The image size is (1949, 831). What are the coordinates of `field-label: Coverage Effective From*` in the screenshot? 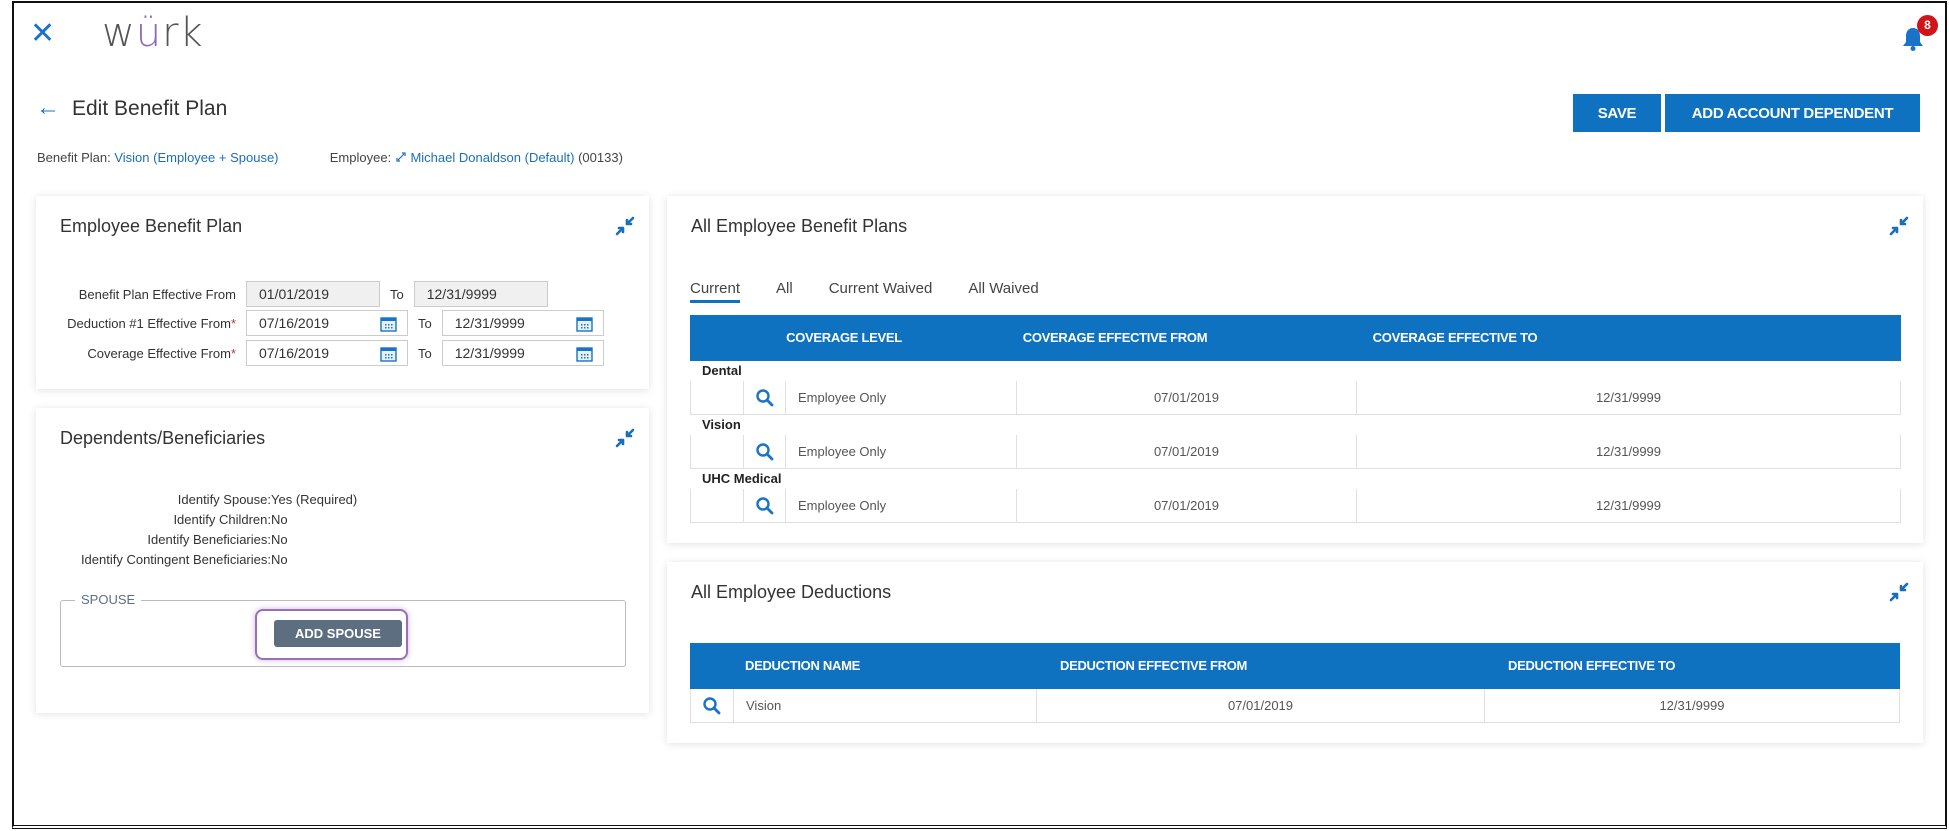 It's located at (161, 353).